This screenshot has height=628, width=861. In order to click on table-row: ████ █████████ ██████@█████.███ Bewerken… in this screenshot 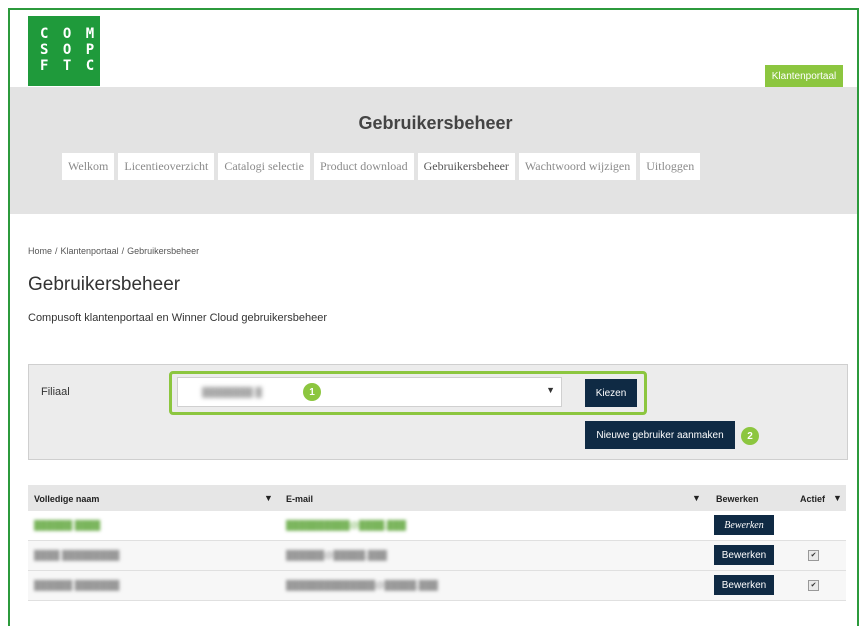, I will do `click(437, 556)`.